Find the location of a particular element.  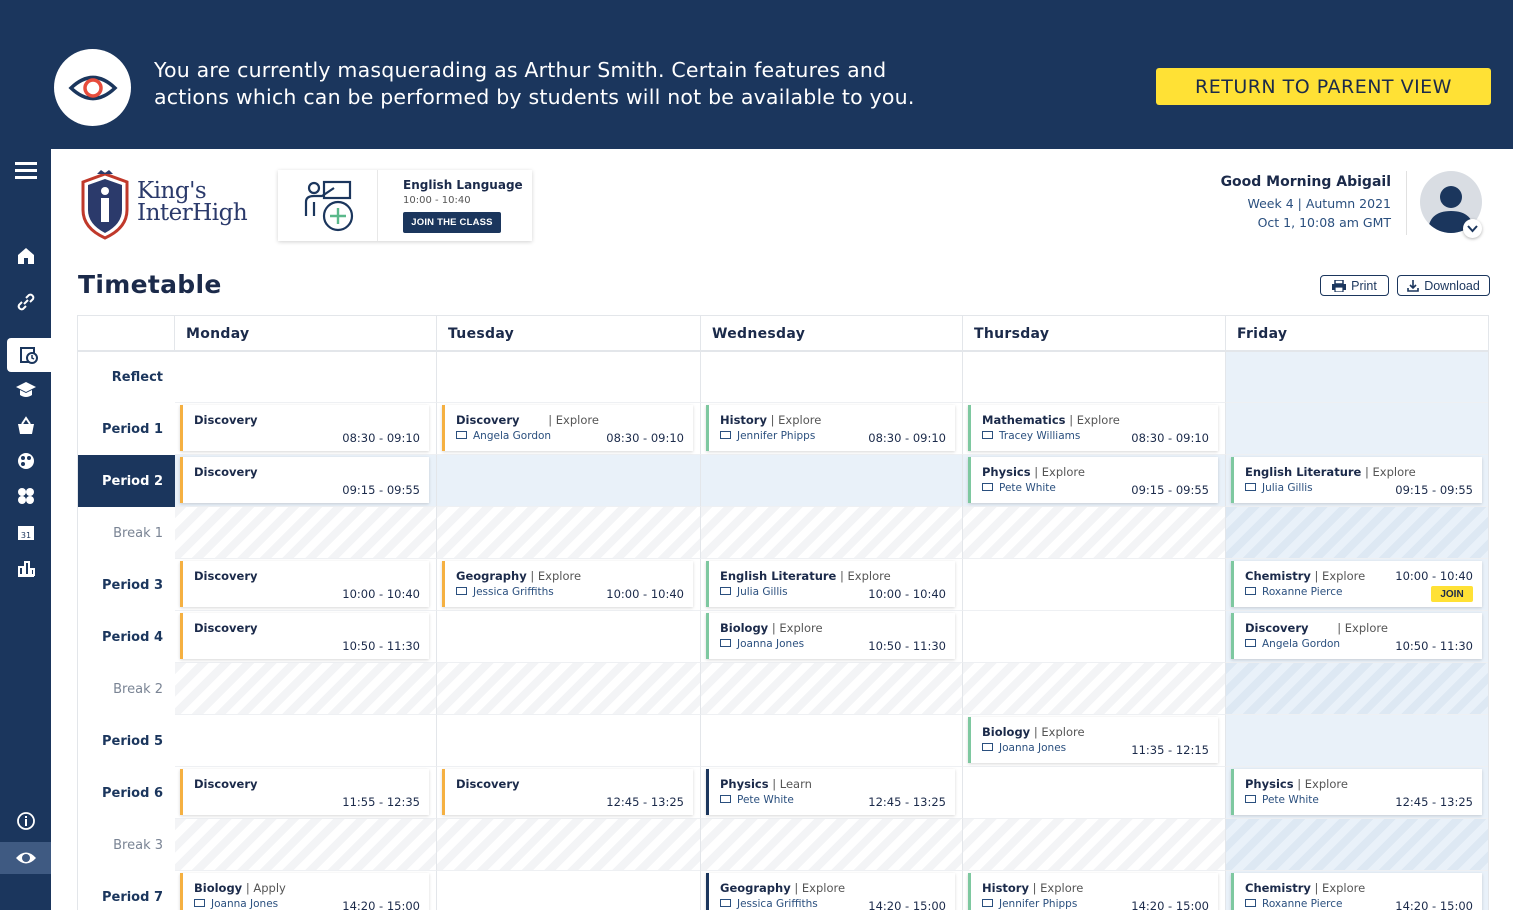

lesson-card: Physics | Explore Pete White 12:45 - 13:25 is located at coordinates (1356, 792).